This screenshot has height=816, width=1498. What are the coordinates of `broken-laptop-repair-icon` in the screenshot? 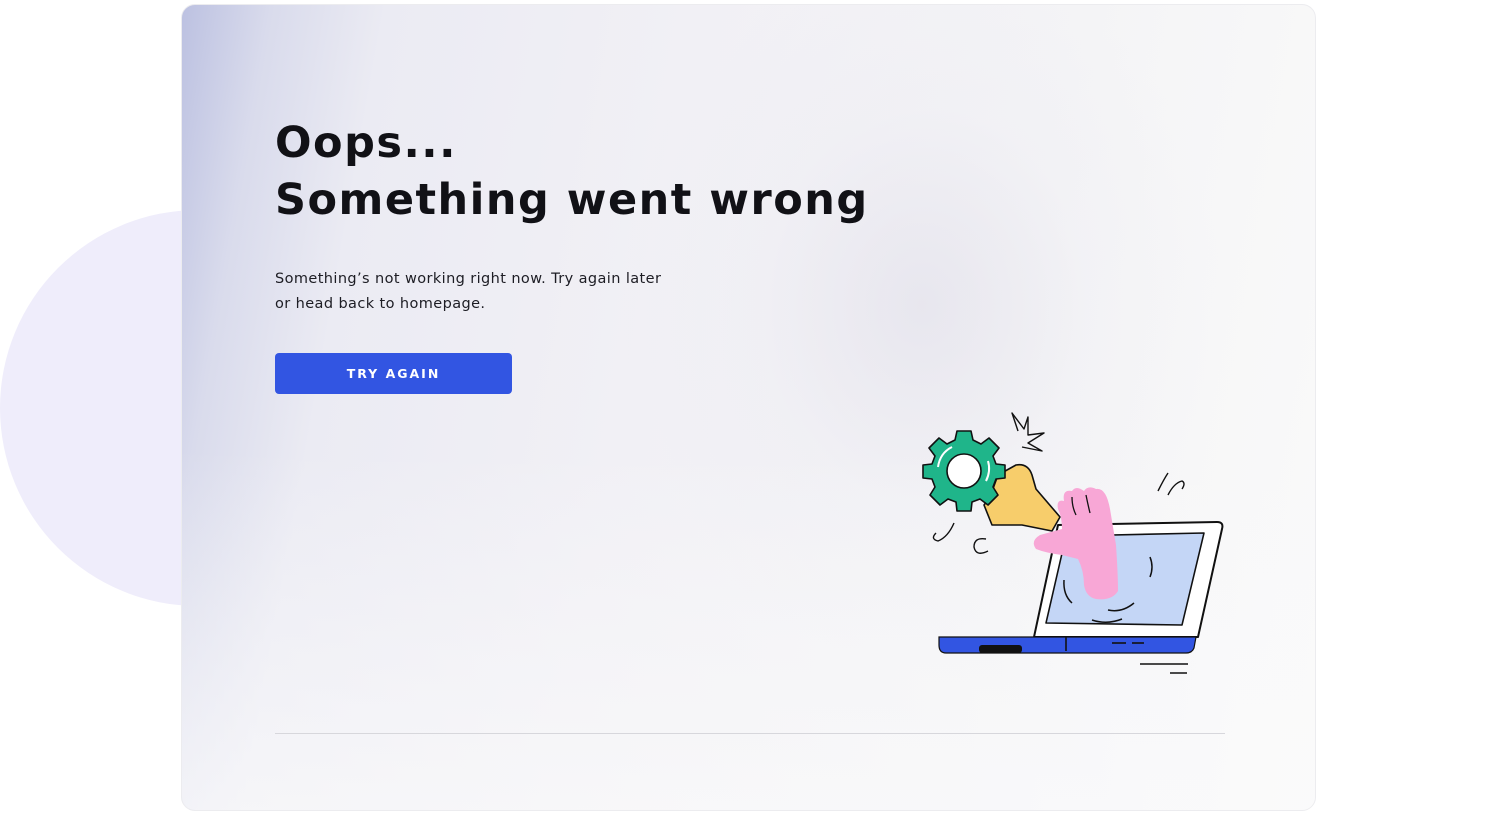 It's located at (1073, 543).